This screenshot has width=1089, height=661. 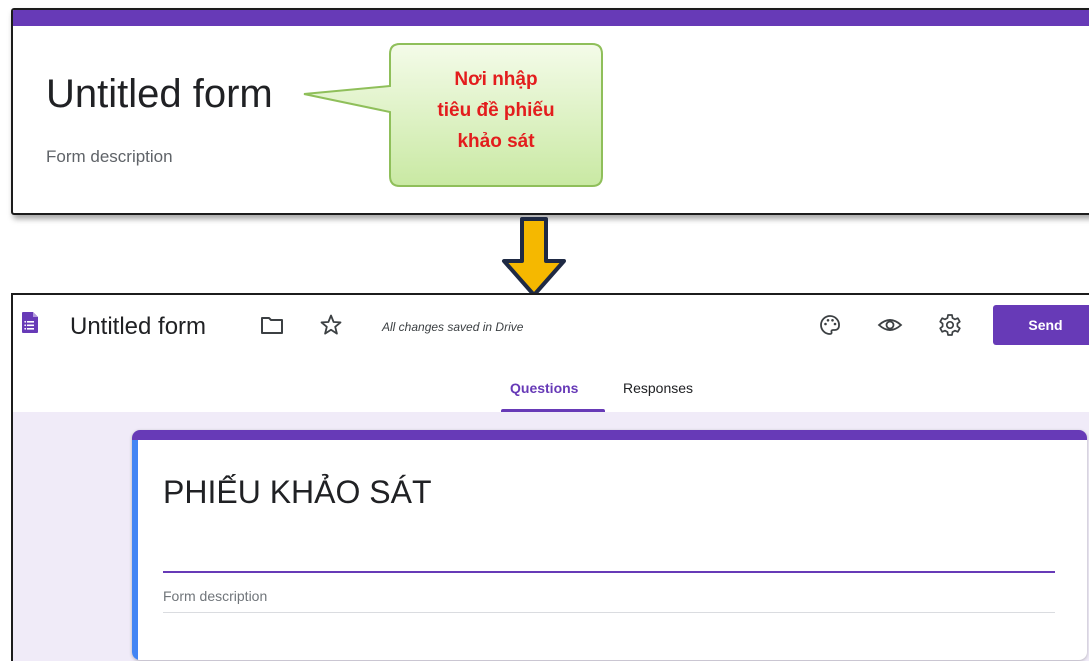 I want to click on description-input-underline, so click(x=609, y=612).